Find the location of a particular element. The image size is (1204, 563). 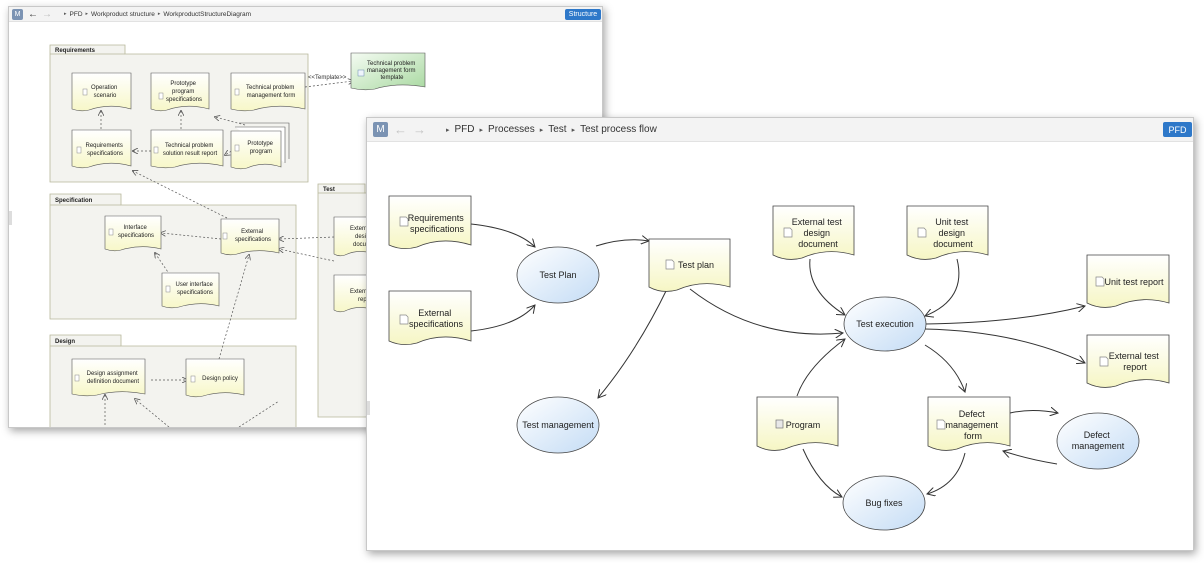

doc-design-assignment-definition-document: Design assignment definition document is located at coordinates (108, 377).